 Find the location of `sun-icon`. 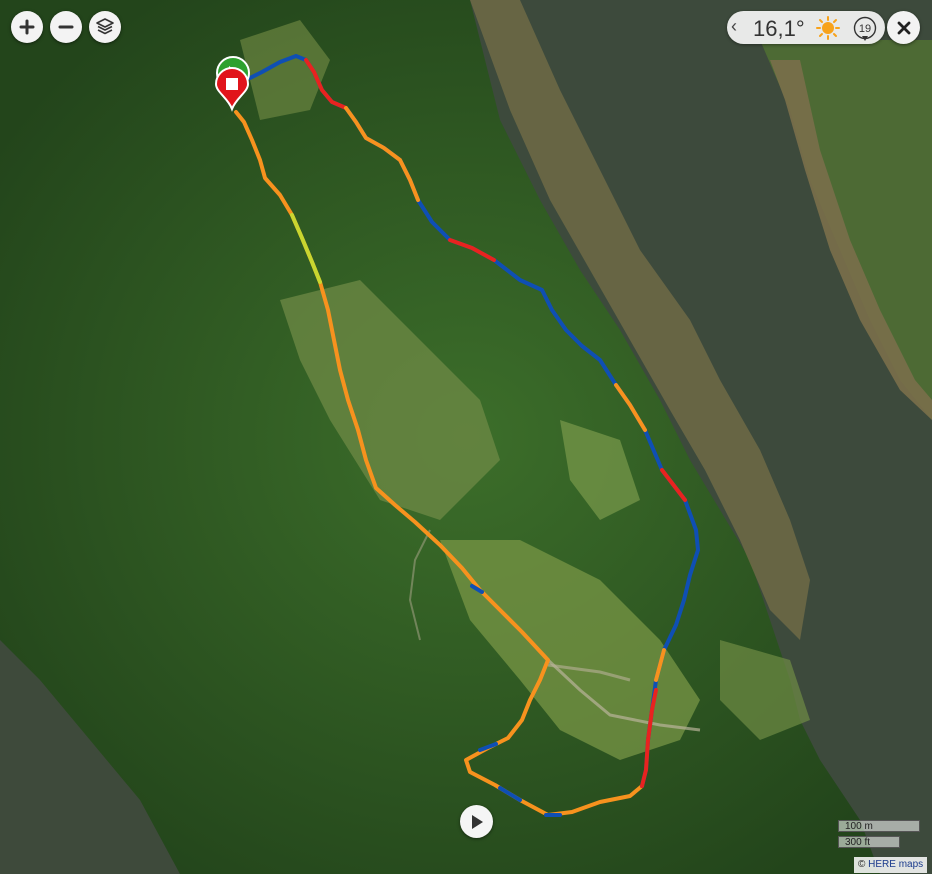

sun-icon is located at coordinates (828, 28).